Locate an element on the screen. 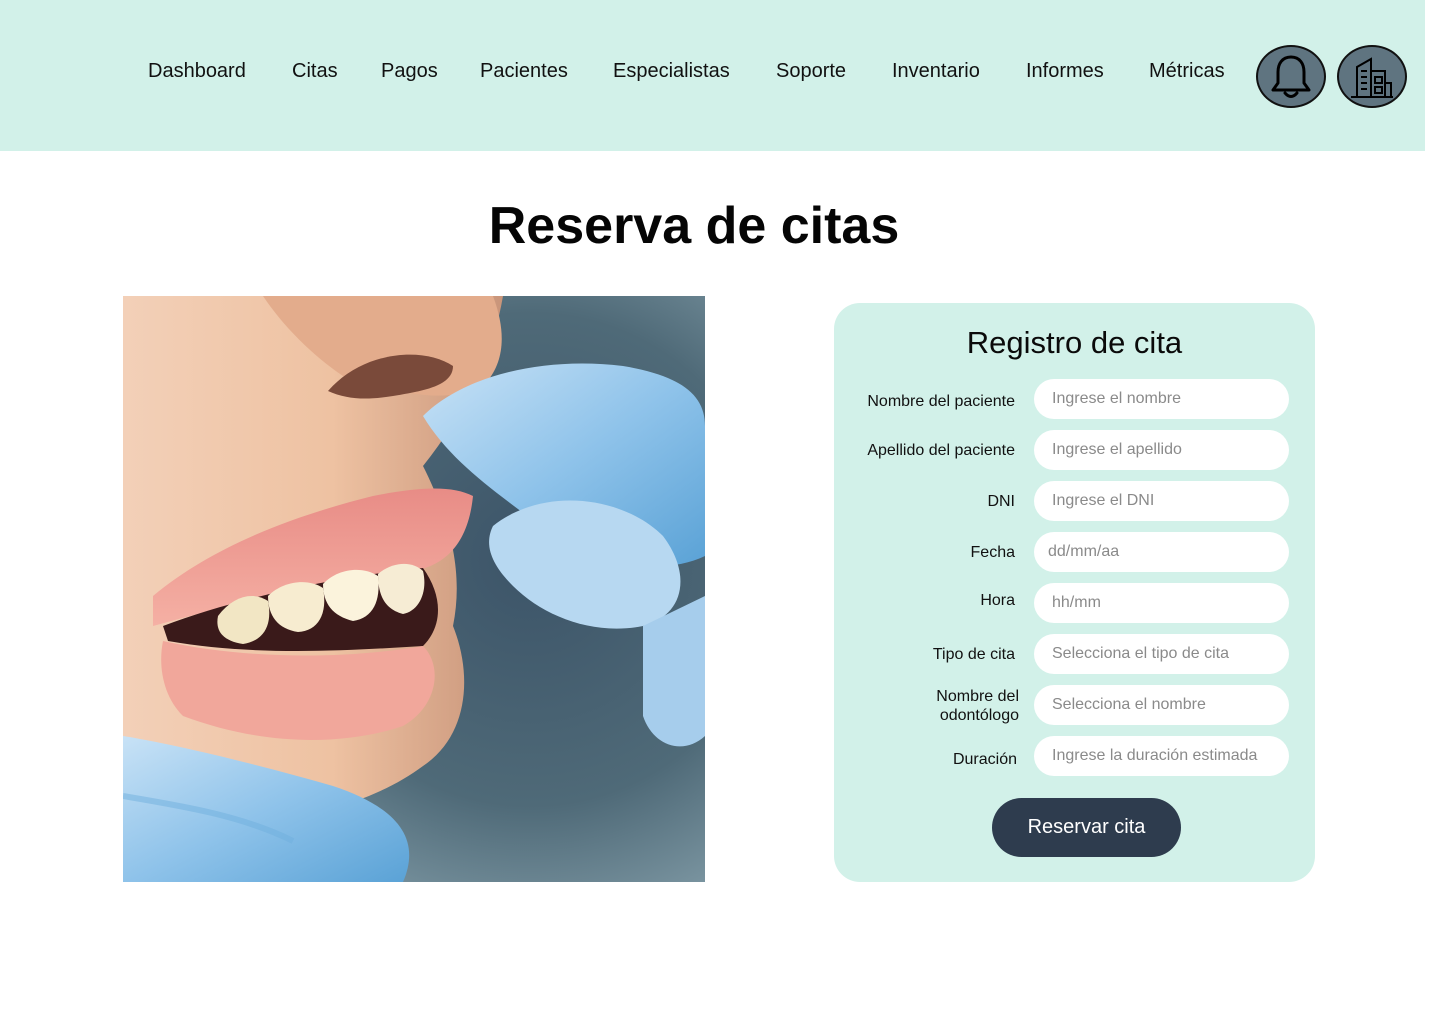 The height and width of the screenshot is (1024, 1440). notifications-button is located at coordinates (1291, 76).